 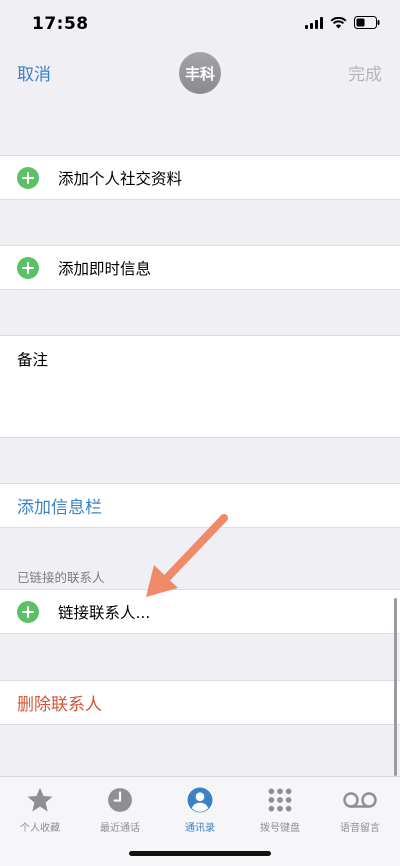 What do you see at coordinates (40, 828) in the screenshot?
I see `tab-favorites-label: 个人收藏` at bounding box center [40, 828].